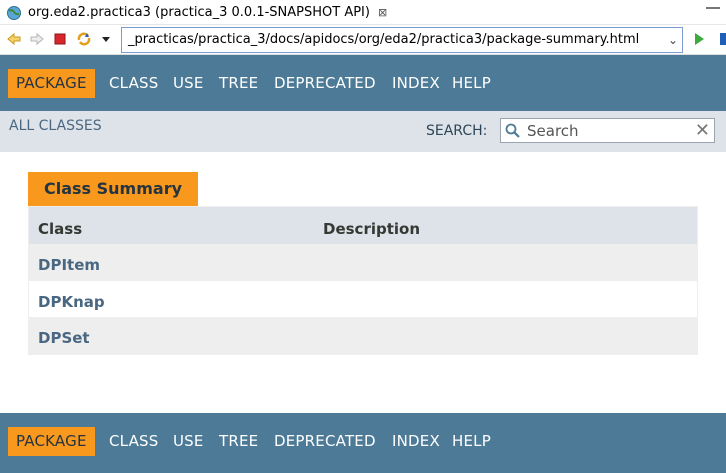 This screenshot has height=473, width=726. Describe the element at coordinates (713, 12) in the screenshot. I see `minimize-icon` at that location.